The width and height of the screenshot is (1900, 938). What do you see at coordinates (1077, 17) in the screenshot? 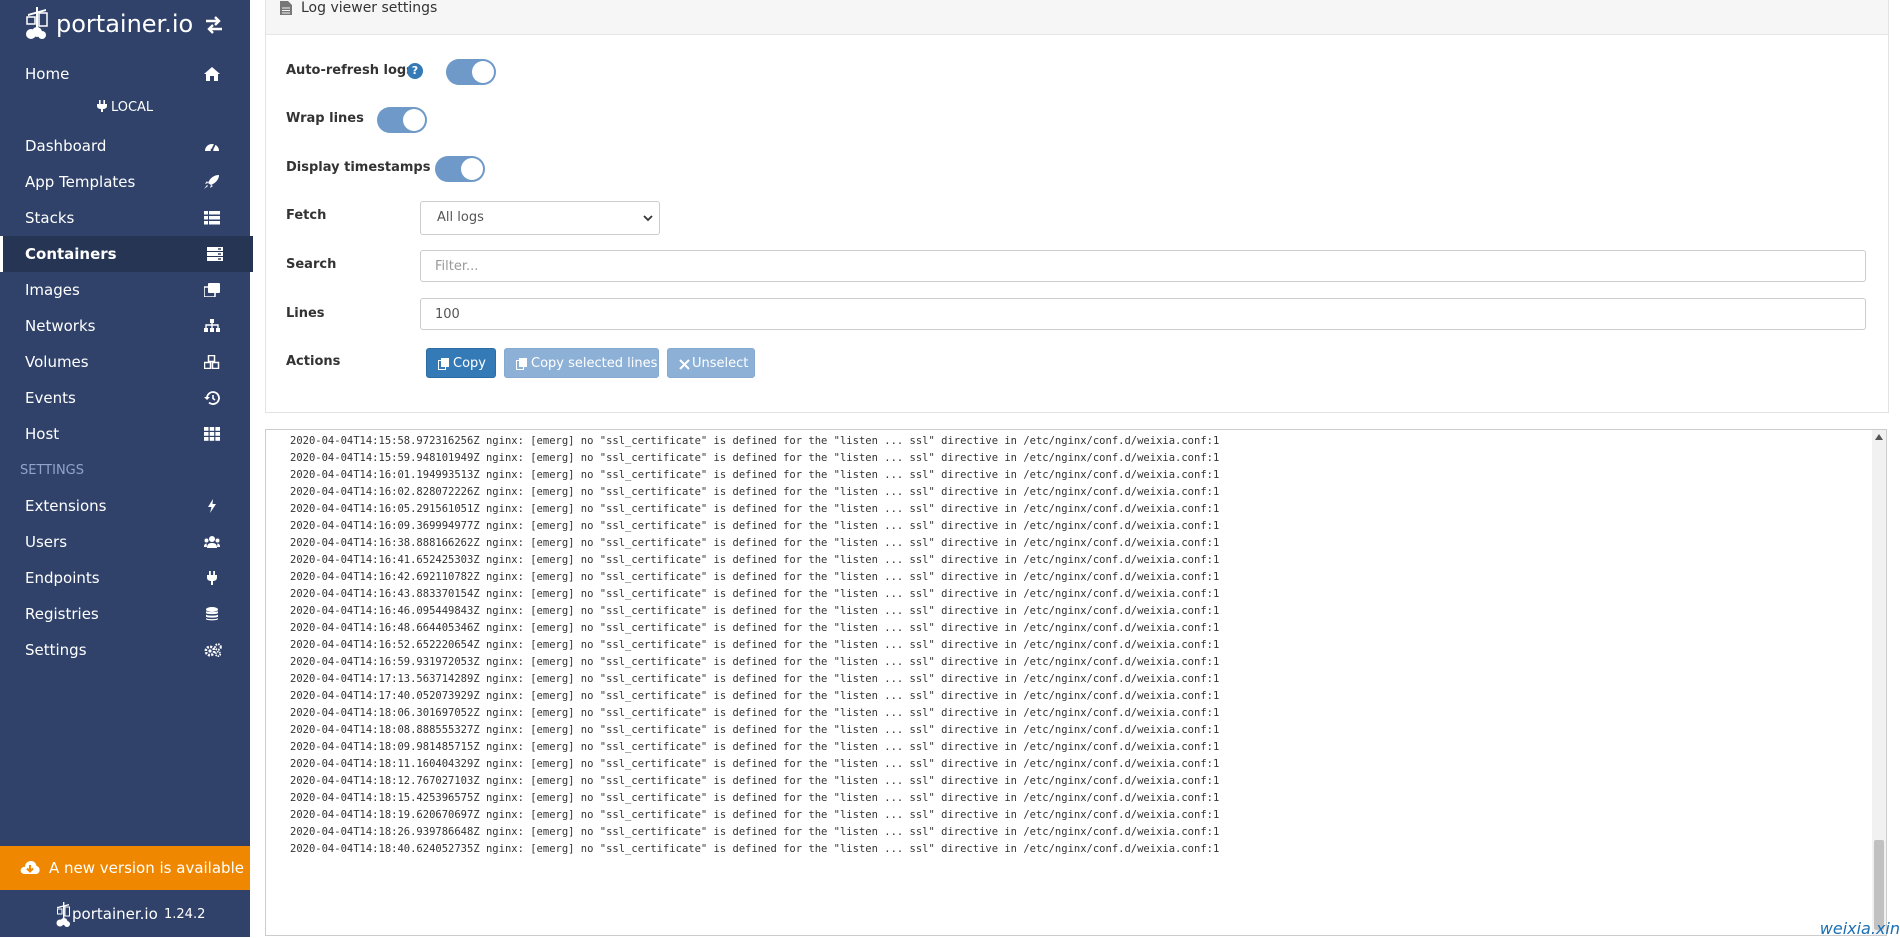
I see `panel-header: Log viewer settings` at bounding box center [1077, 17].